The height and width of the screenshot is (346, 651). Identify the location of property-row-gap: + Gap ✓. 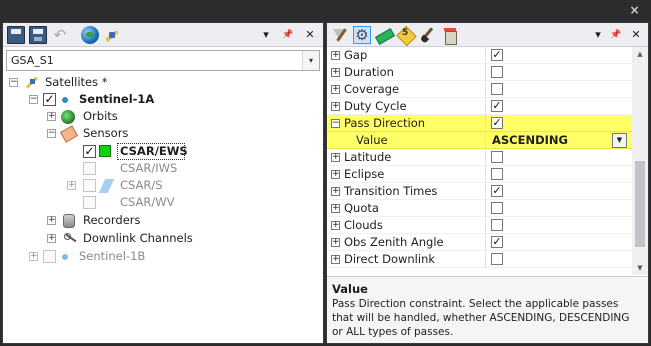
(479, 55).